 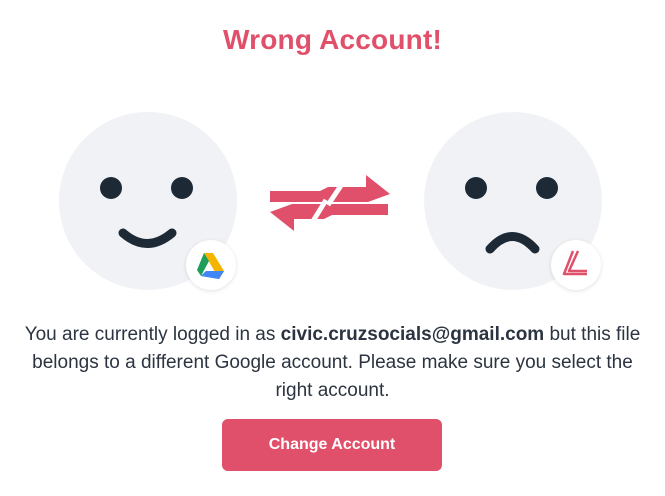 What do you see at coordinates (576, 265) in the screenshot?
I see `app-logo-icon` at bounding box center [576, 265].